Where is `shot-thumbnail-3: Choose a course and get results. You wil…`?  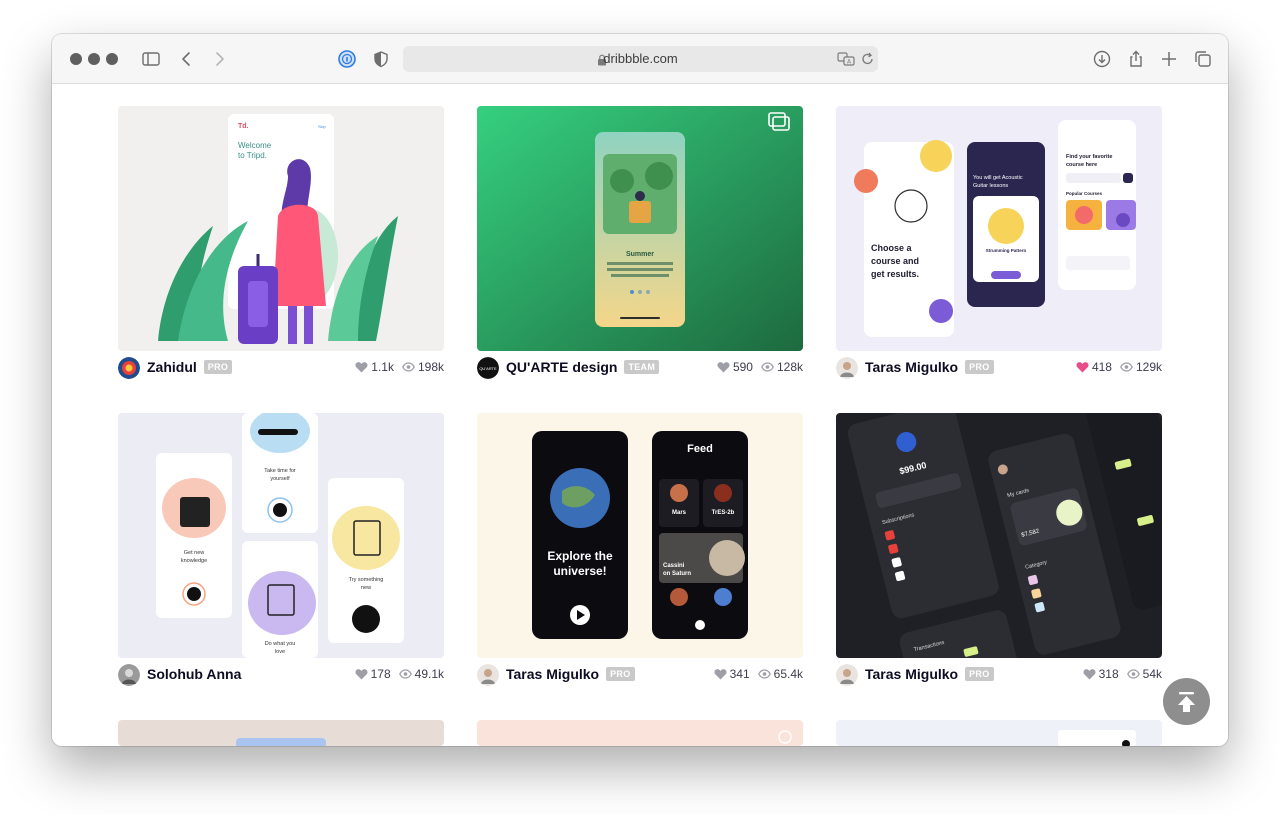 shot-thumbnail-3: Choose a course and get results. You wil… is located at coordinates (999, 228).